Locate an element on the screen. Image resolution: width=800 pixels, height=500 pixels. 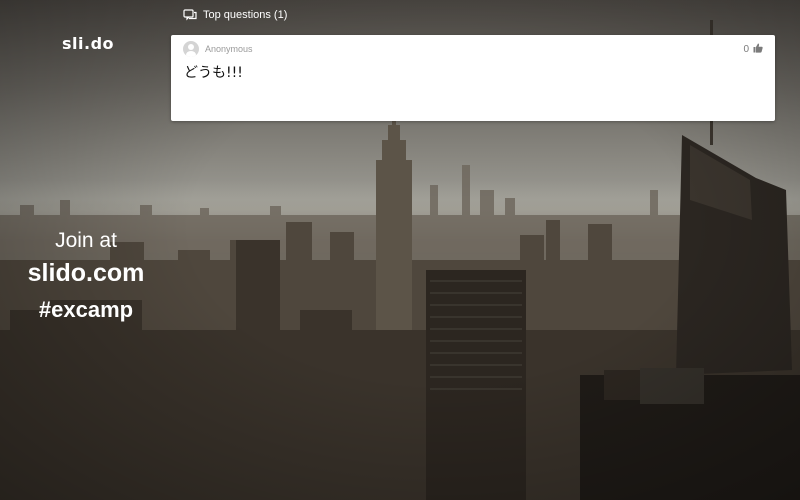
question-author: Anonymous is located at coordinates (218, 49).